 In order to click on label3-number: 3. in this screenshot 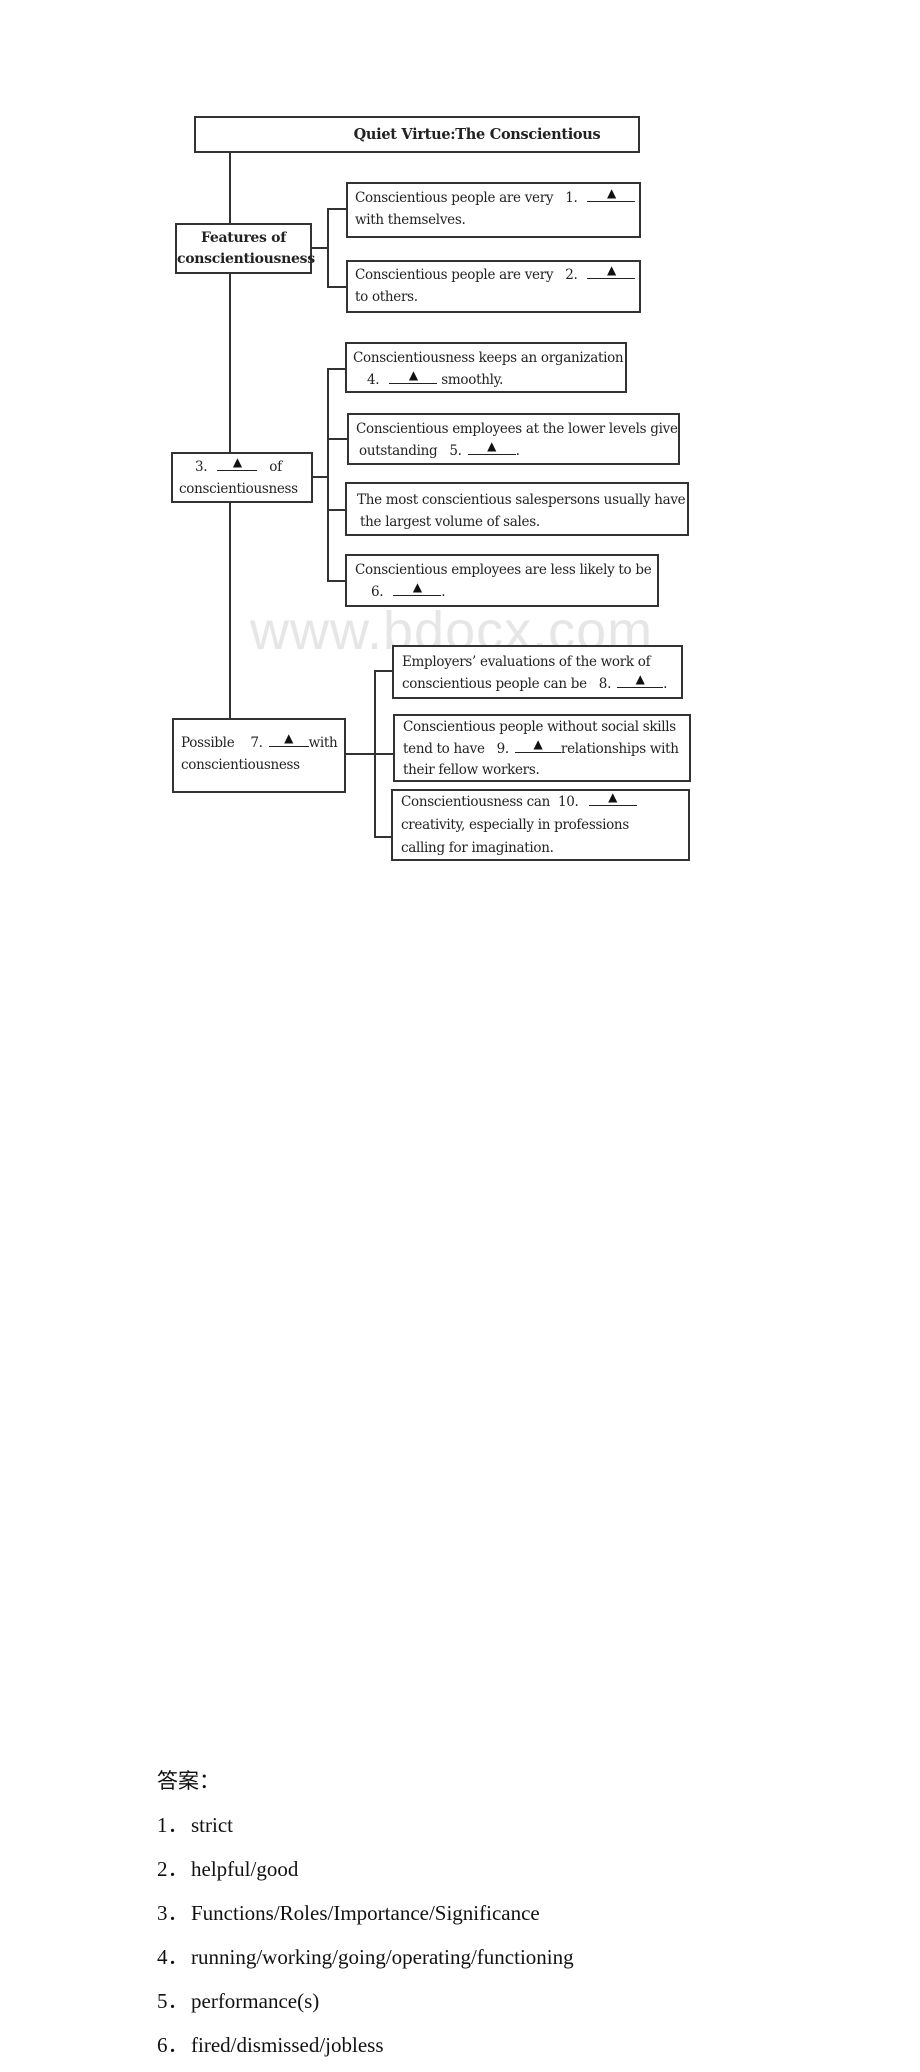, I will do `click(201, 467)`.